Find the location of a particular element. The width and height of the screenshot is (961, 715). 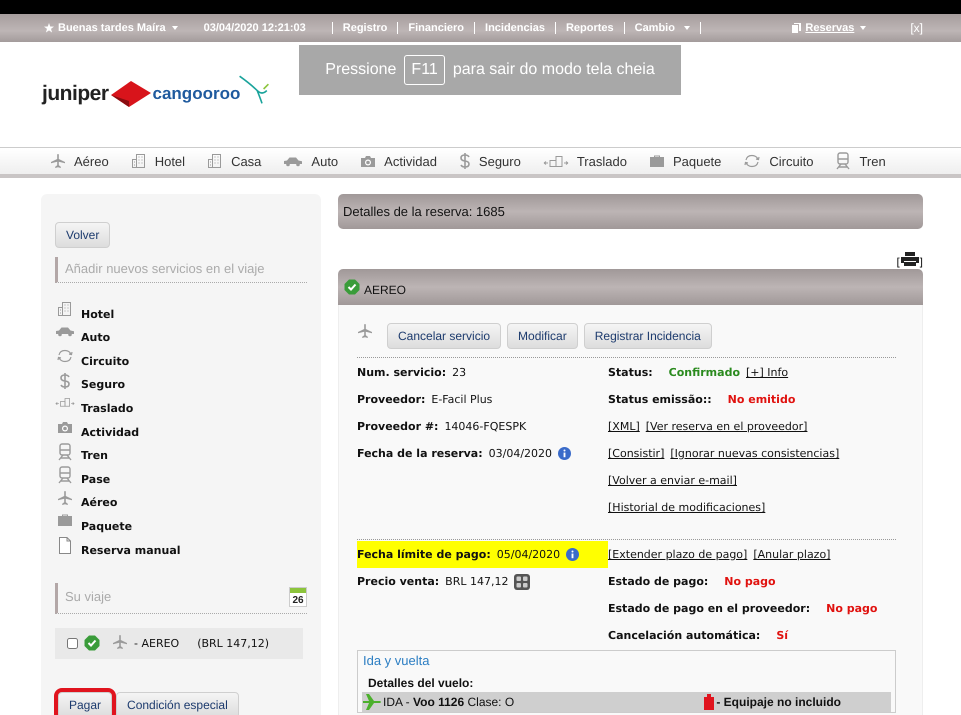

link: [Volver a enviar e-mail] is located at coordinates (672, 480).